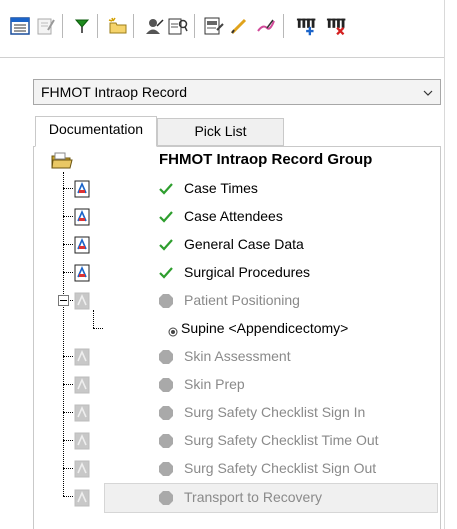 The image size is (457, 529). What do you see at coordinates (247, 272) in the screenshot?
I see `tree-item-label: Surgical Procedures` at bounding box center [247, 272].